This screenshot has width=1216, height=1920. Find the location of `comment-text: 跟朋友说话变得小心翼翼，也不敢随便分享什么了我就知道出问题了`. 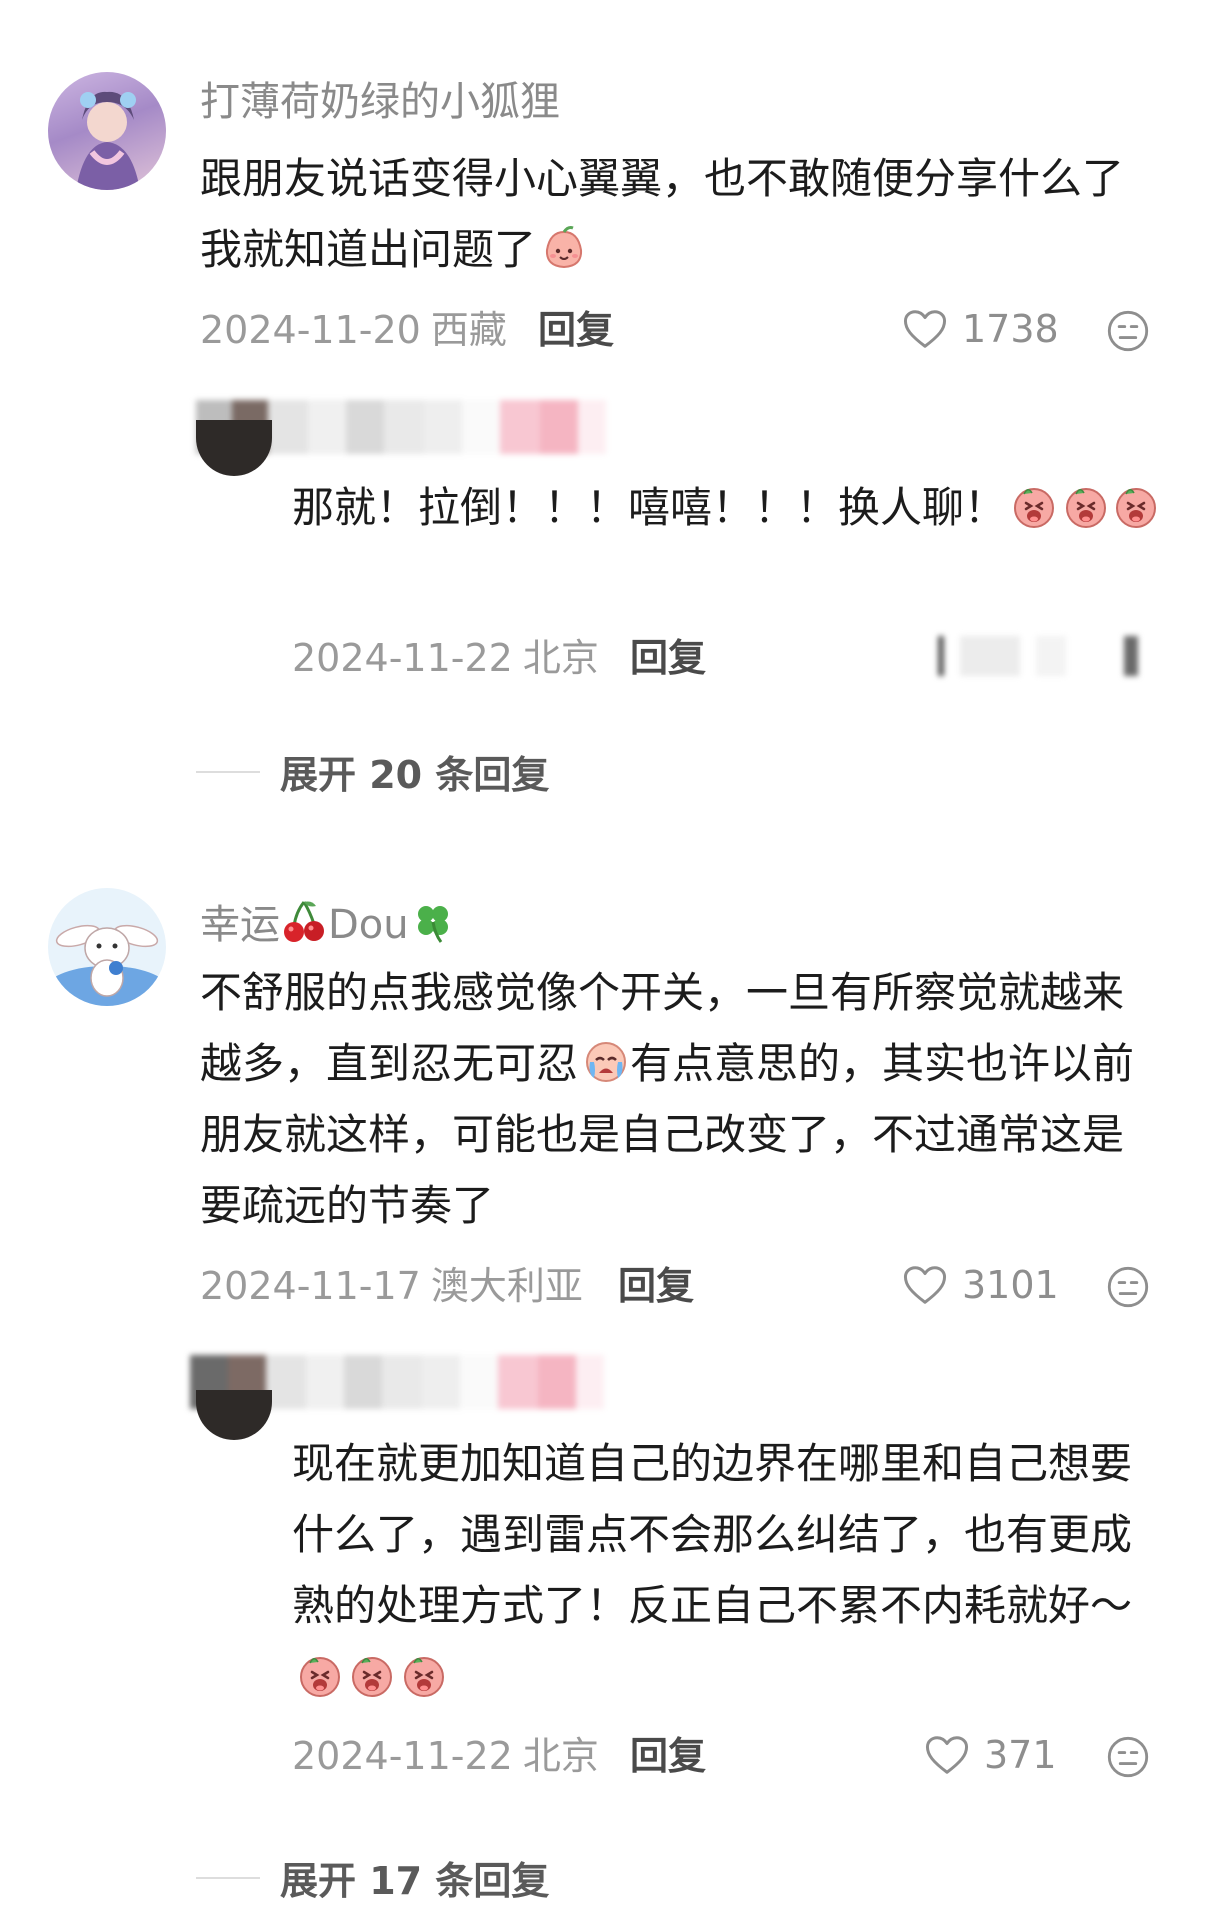

comment-text: 跟朋友说话变得小心翼翼，也不敢随便分享什么了我就知道出问题了 is located at coordinates (680, 214).